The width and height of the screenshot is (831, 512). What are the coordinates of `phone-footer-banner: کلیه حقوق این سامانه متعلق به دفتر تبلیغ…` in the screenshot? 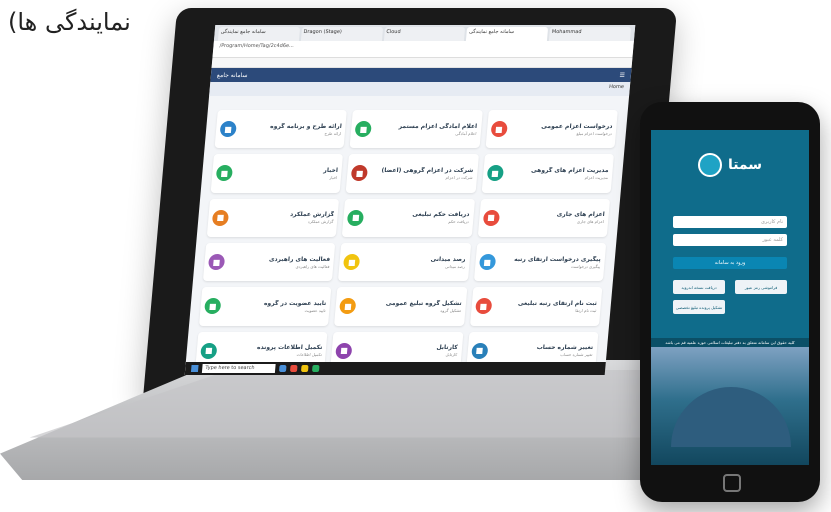 It's located at (730, 342).